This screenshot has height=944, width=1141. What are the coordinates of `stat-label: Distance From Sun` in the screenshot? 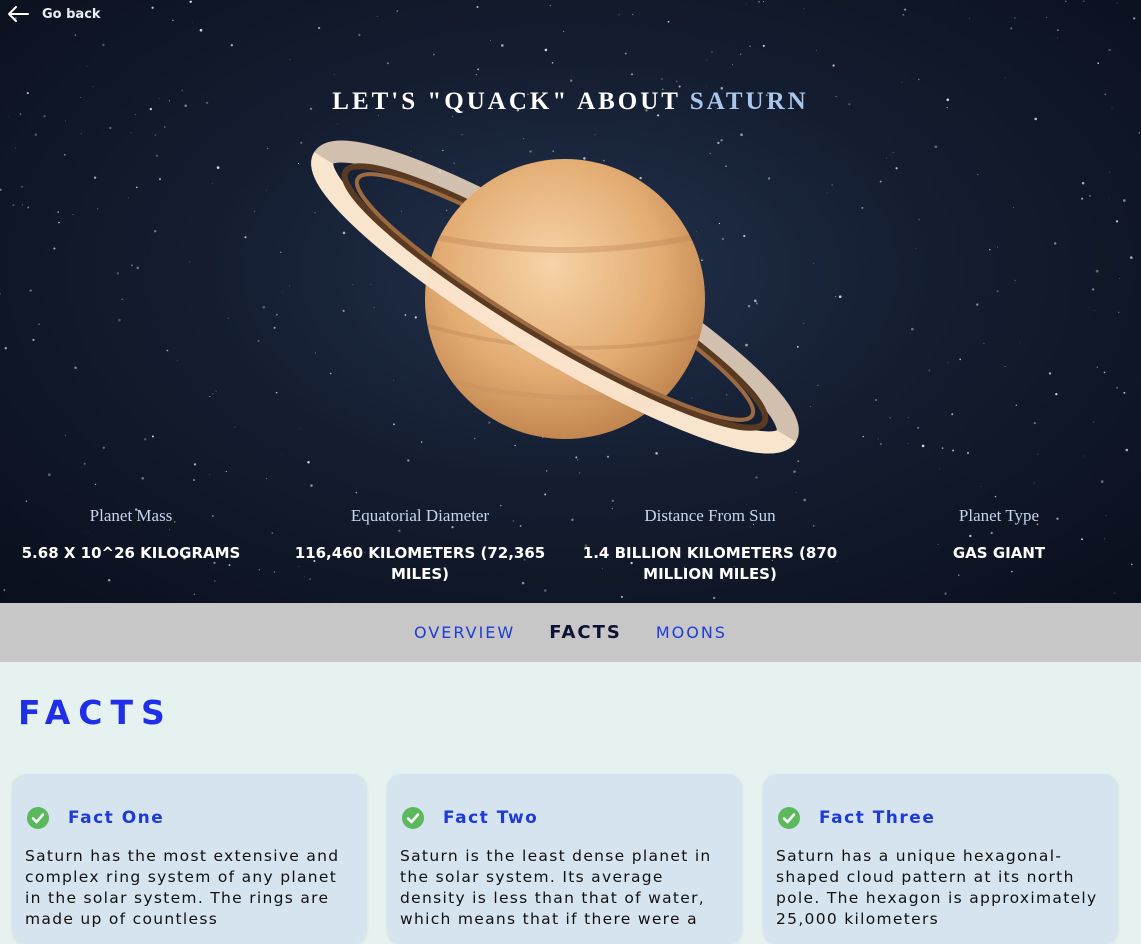 It's located at (710, 515).